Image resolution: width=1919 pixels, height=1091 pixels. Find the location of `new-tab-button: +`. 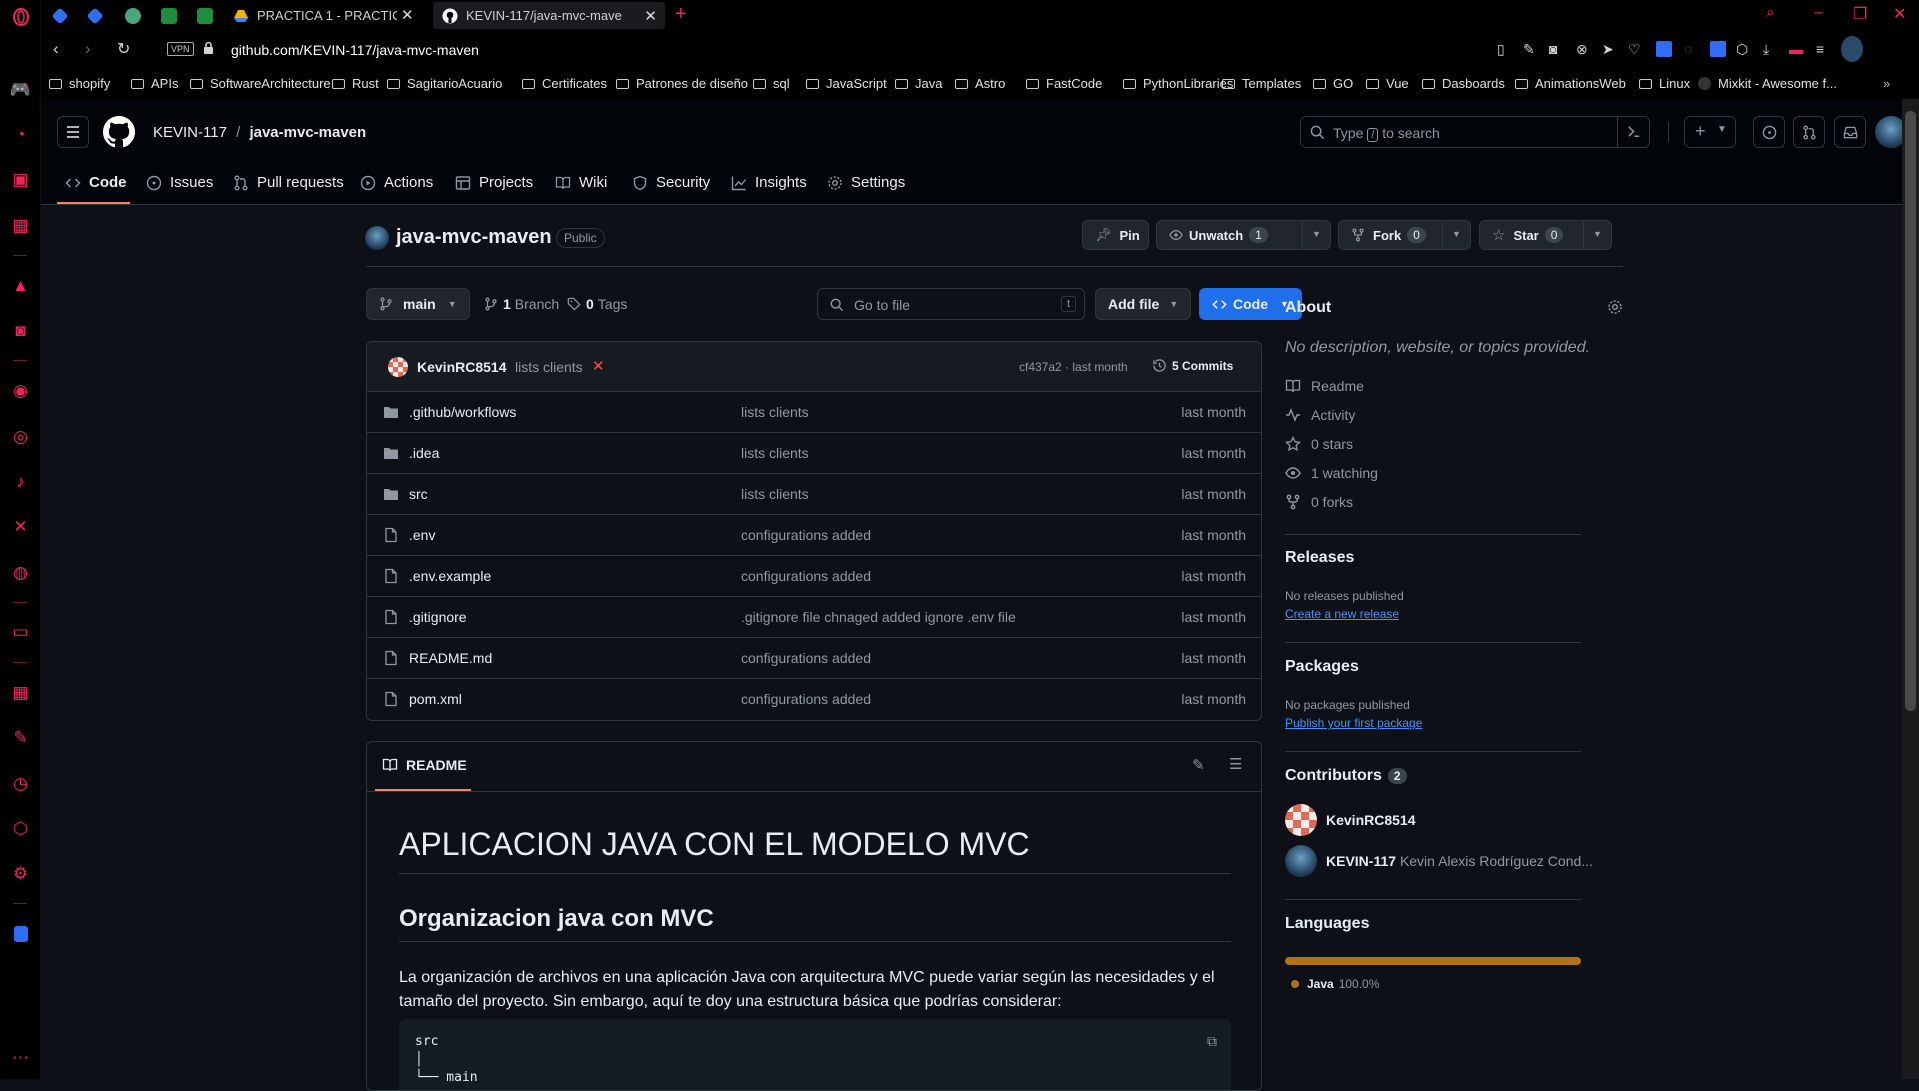

new-tab-button: + is located at coordinates (681, 14).